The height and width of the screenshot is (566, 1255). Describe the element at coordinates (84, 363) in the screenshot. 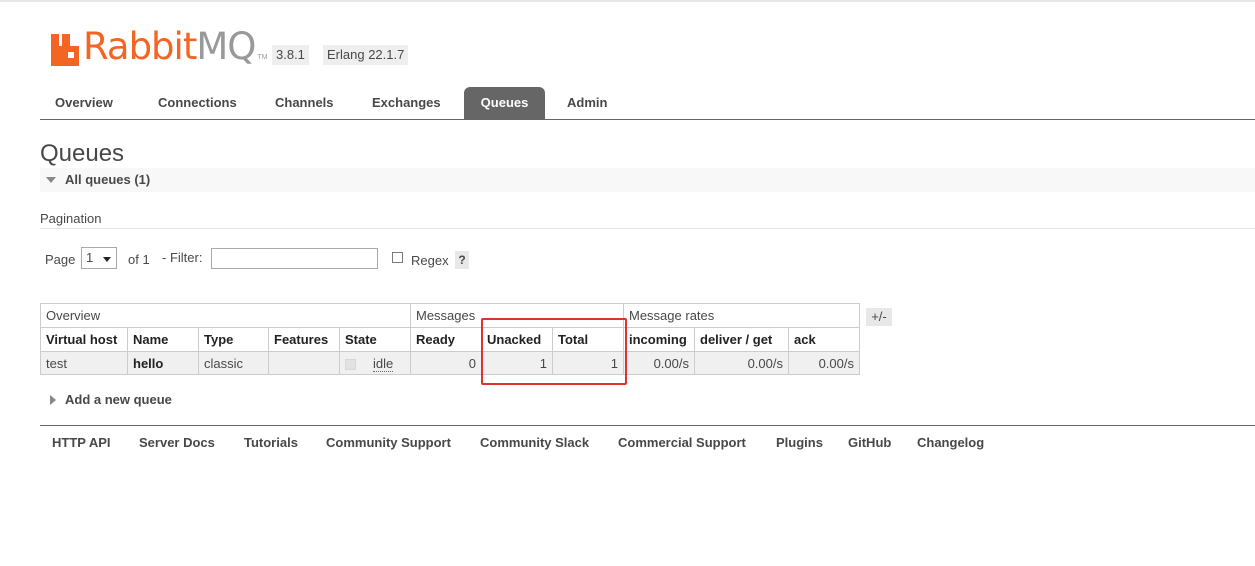

I see `cell-vhost: test` at that location.